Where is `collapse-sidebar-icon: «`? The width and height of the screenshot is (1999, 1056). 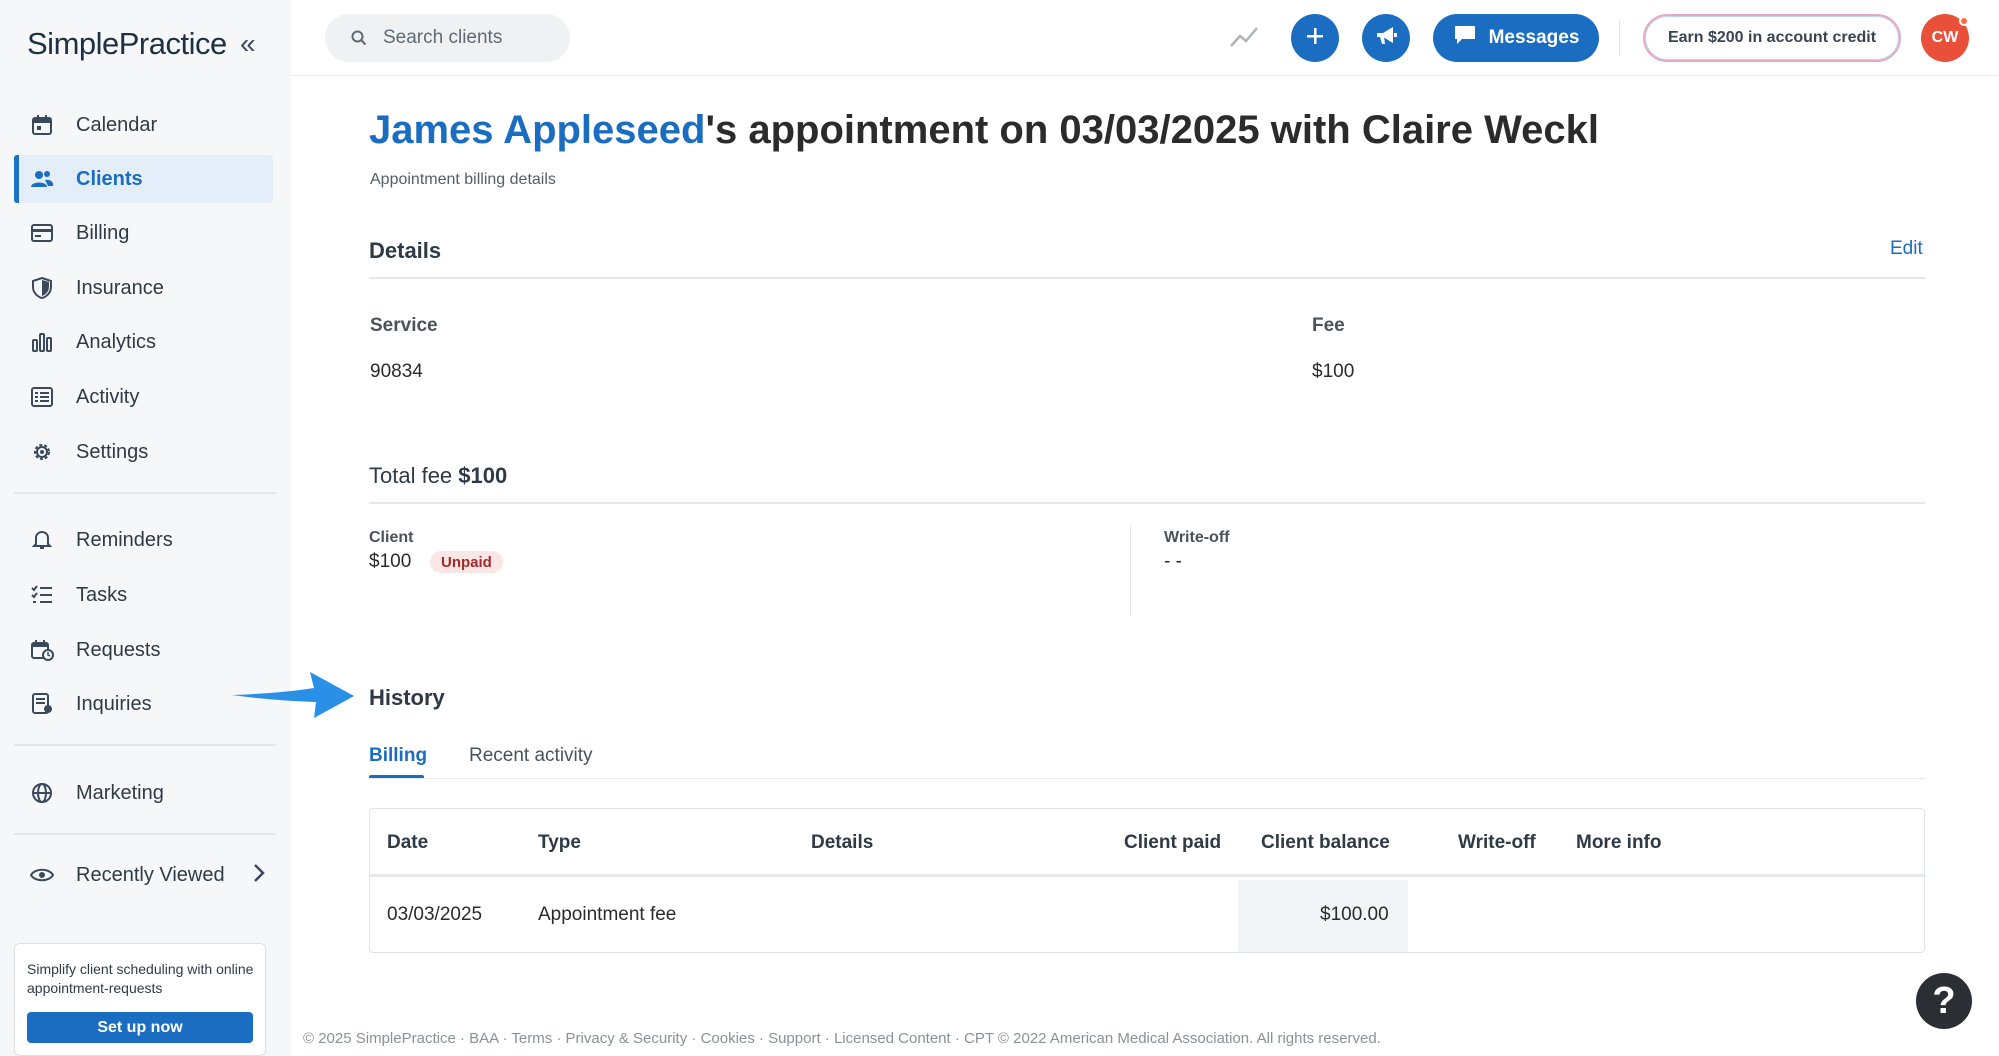
collapse-sidebar-icon: « is located at coordinates (248, 44).